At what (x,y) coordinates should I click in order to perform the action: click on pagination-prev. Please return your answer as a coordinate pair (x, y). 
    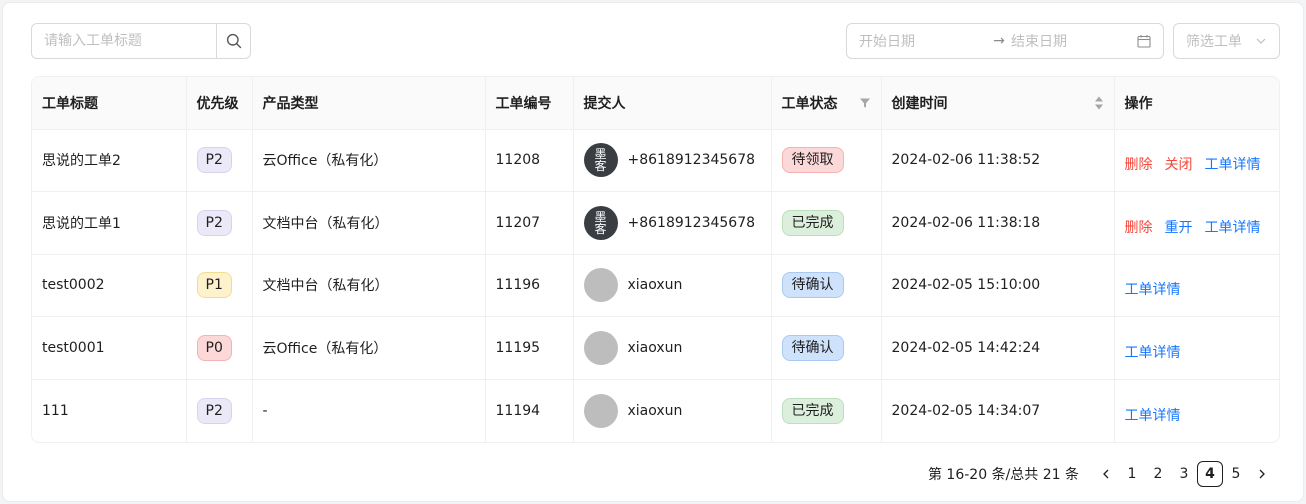
    Looking at the image, I should click on (1106, 474).